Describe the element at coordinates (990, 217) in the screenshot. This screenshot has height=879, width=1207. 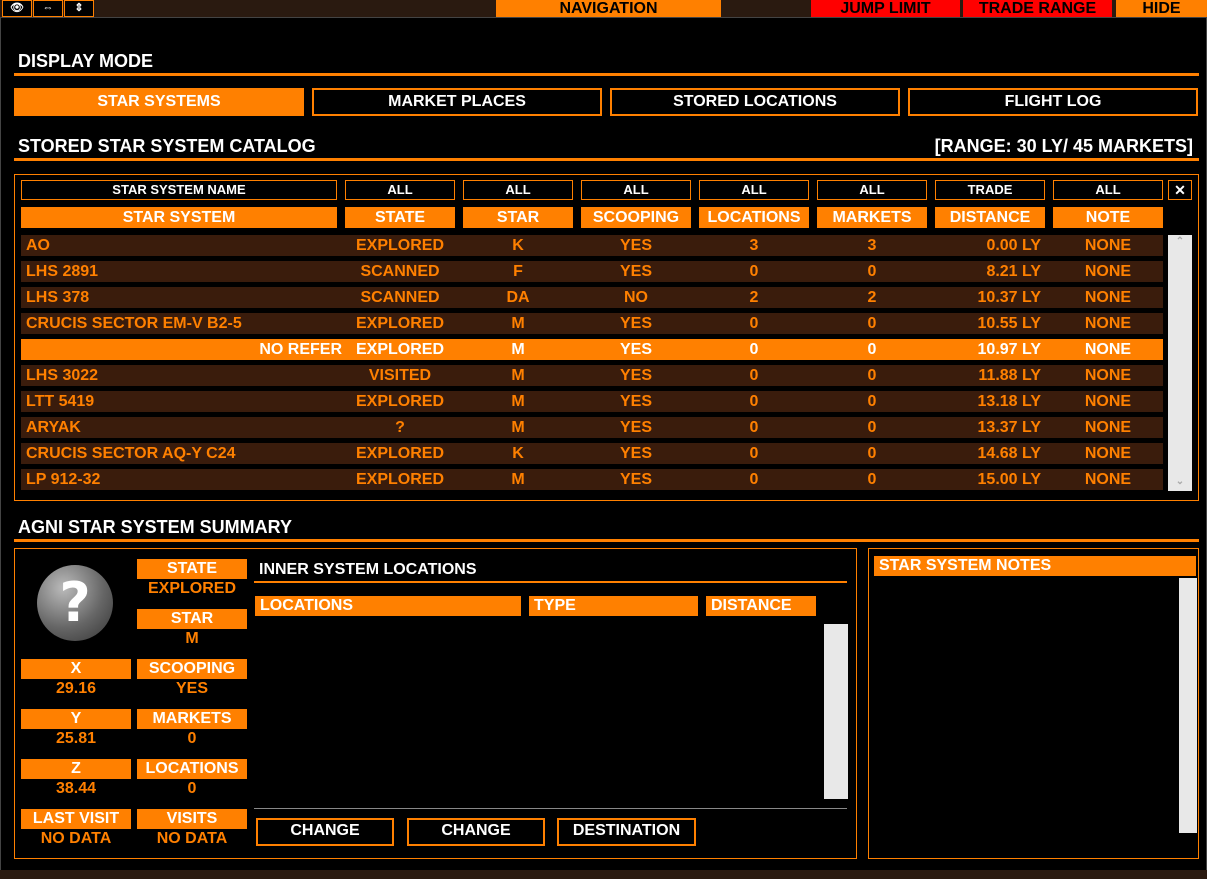
I see `col-distance: DISTANCE` at that location.